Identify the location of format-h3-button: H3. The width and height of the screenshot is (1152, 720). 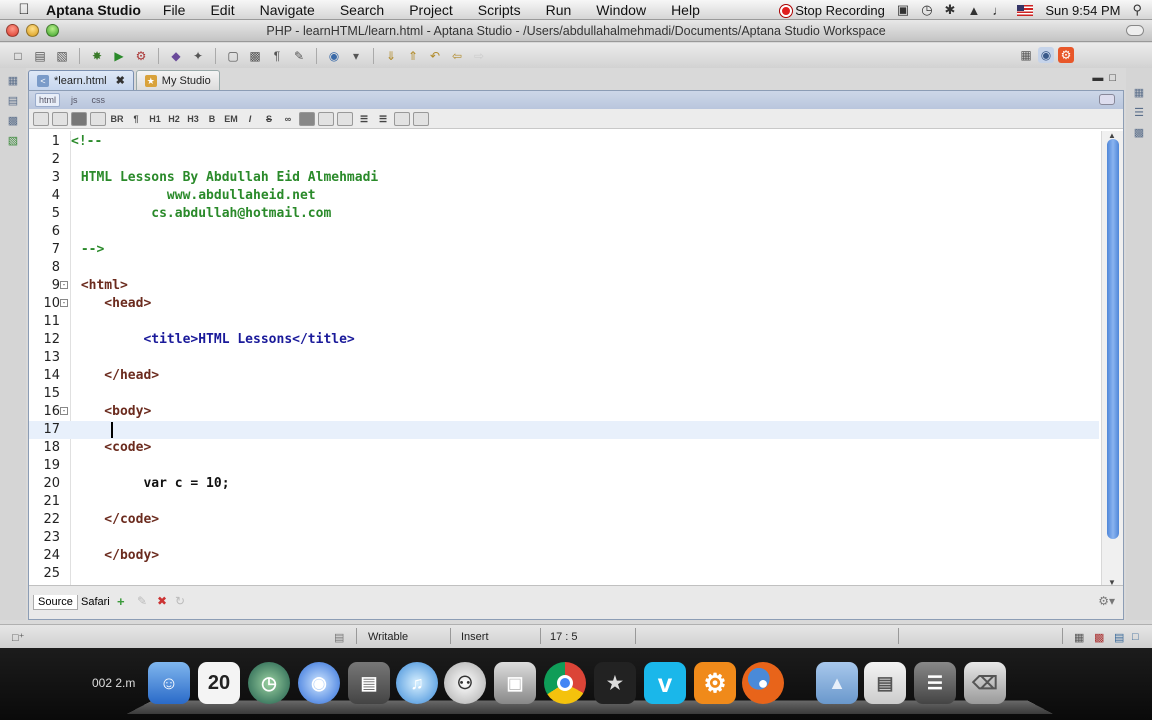
(193, 119).